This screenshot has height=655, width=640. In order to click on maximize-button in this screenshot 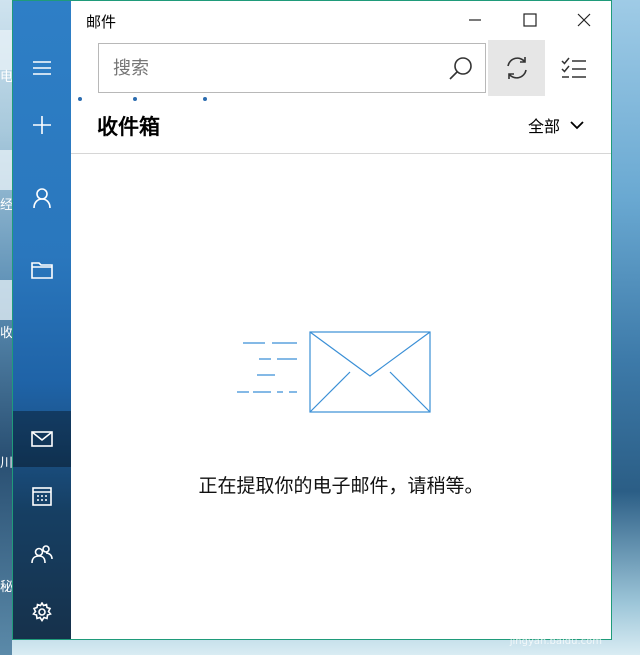, I will do `click(530, 20)`.